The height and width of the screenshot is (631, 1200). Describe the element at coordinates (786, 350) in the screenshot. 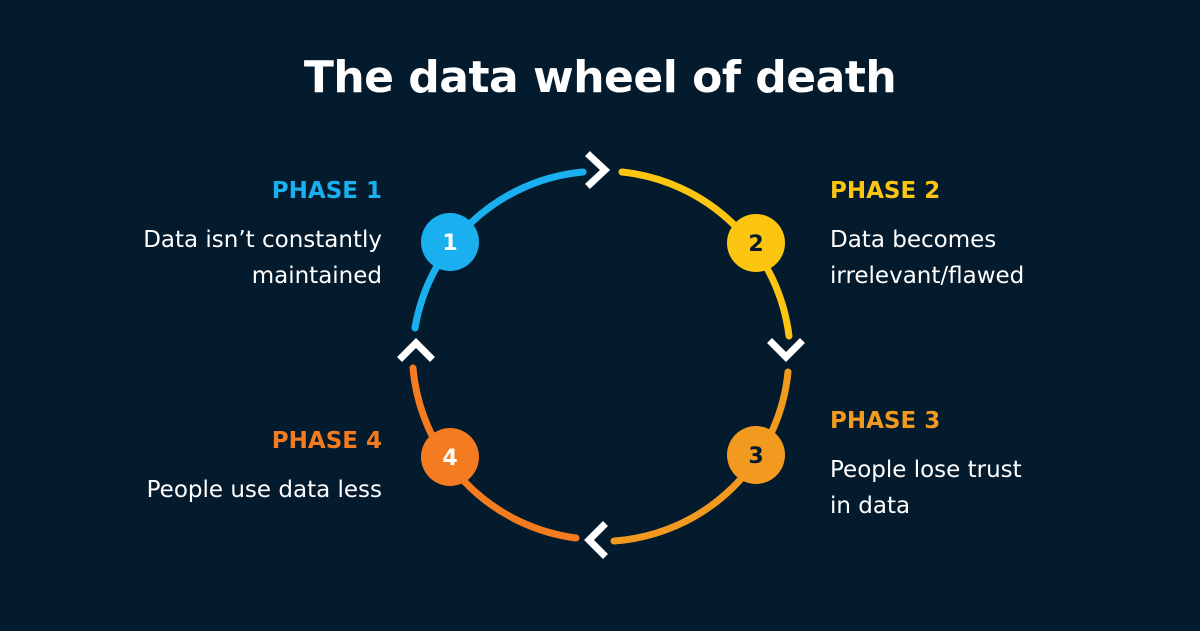

I see `chevron-down-icon` at that location.